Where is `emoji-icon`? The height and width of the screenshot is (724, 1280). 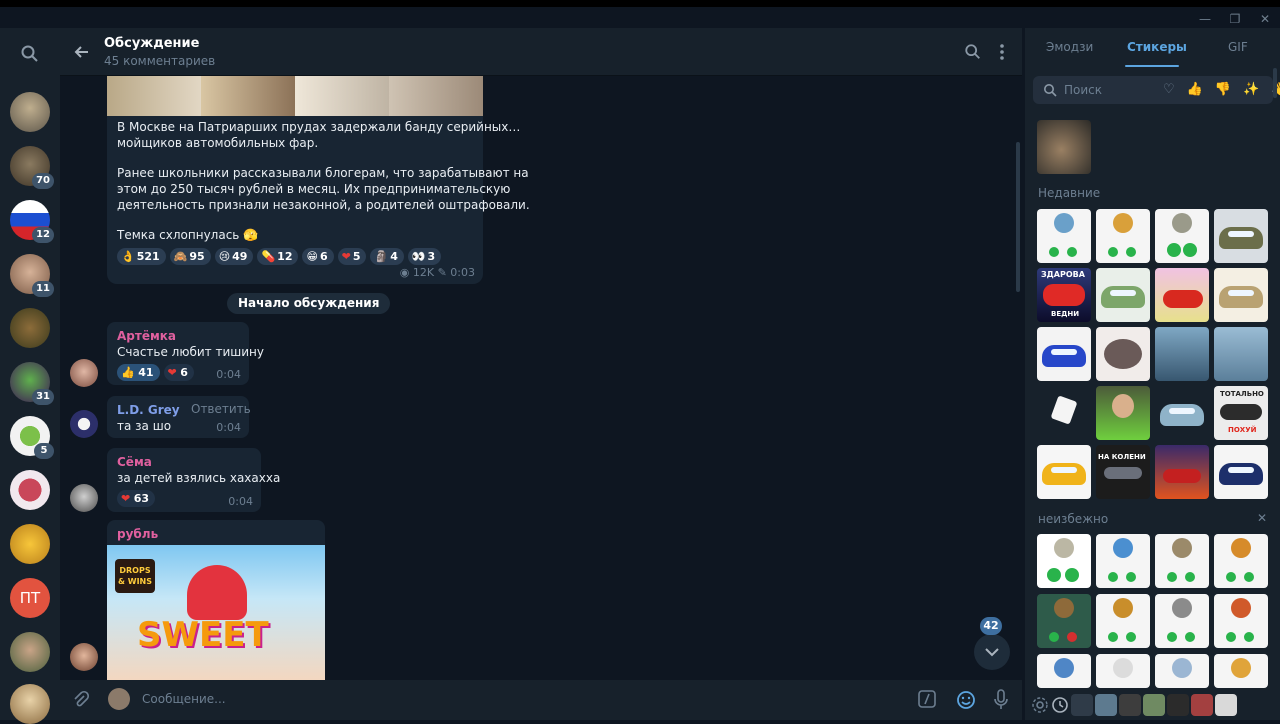
emoji-icon is located at coordinates (966, 700).